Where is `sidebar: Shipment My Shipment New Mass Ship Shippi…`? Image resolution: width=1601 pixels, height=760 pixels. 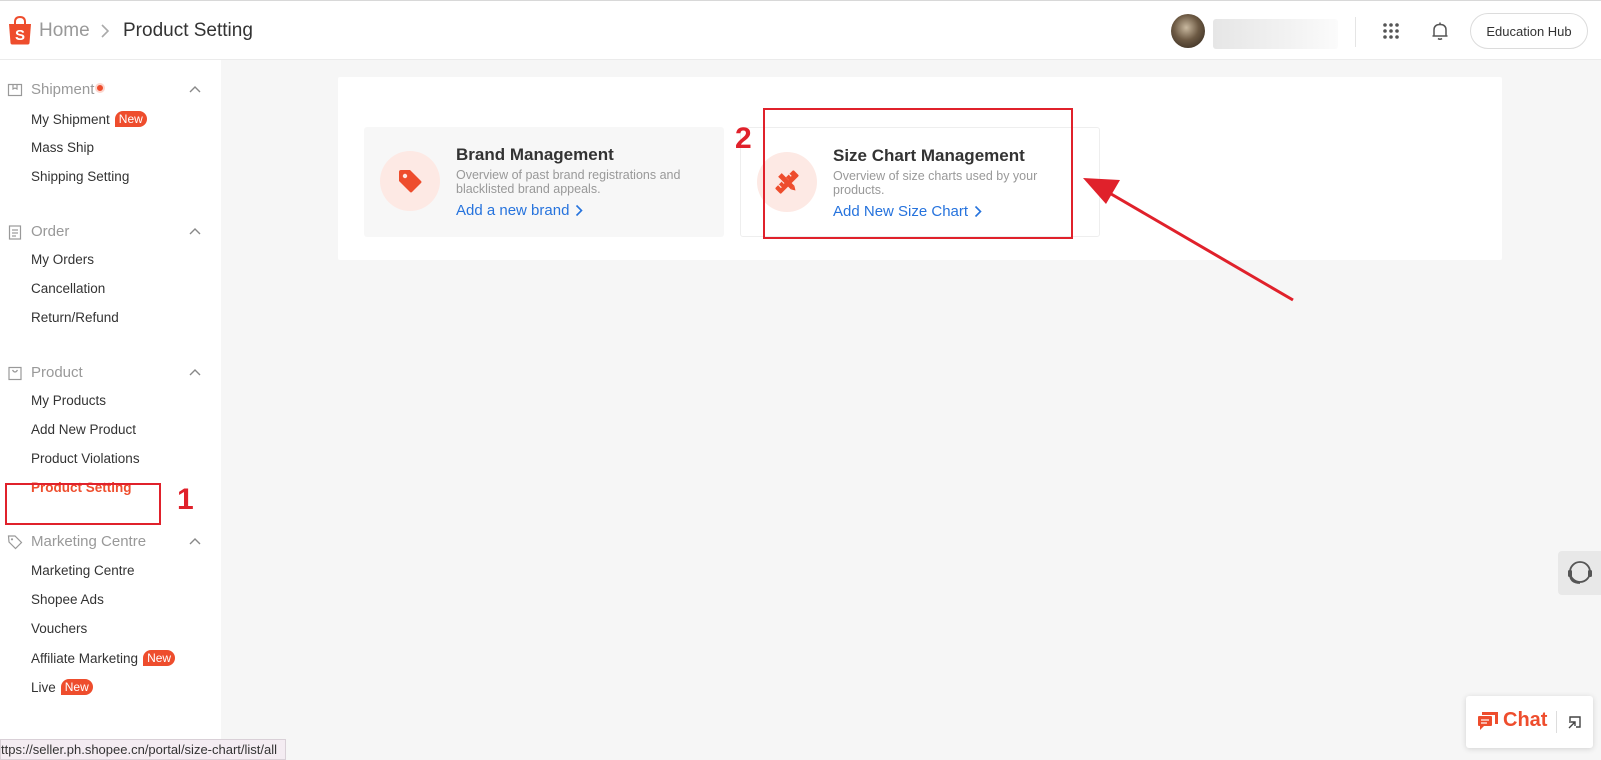 sidebar: Shipment My Shipment New Mass Ship Shippi… is located at coordinates (110, 410).